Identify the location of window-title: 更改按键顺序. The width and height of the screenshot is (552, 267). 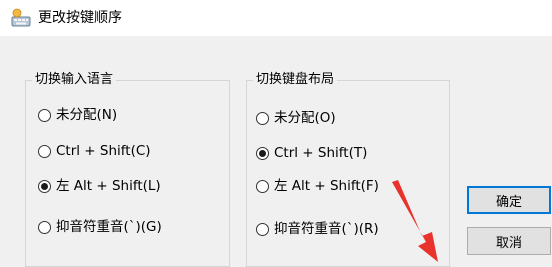
(80, 18).